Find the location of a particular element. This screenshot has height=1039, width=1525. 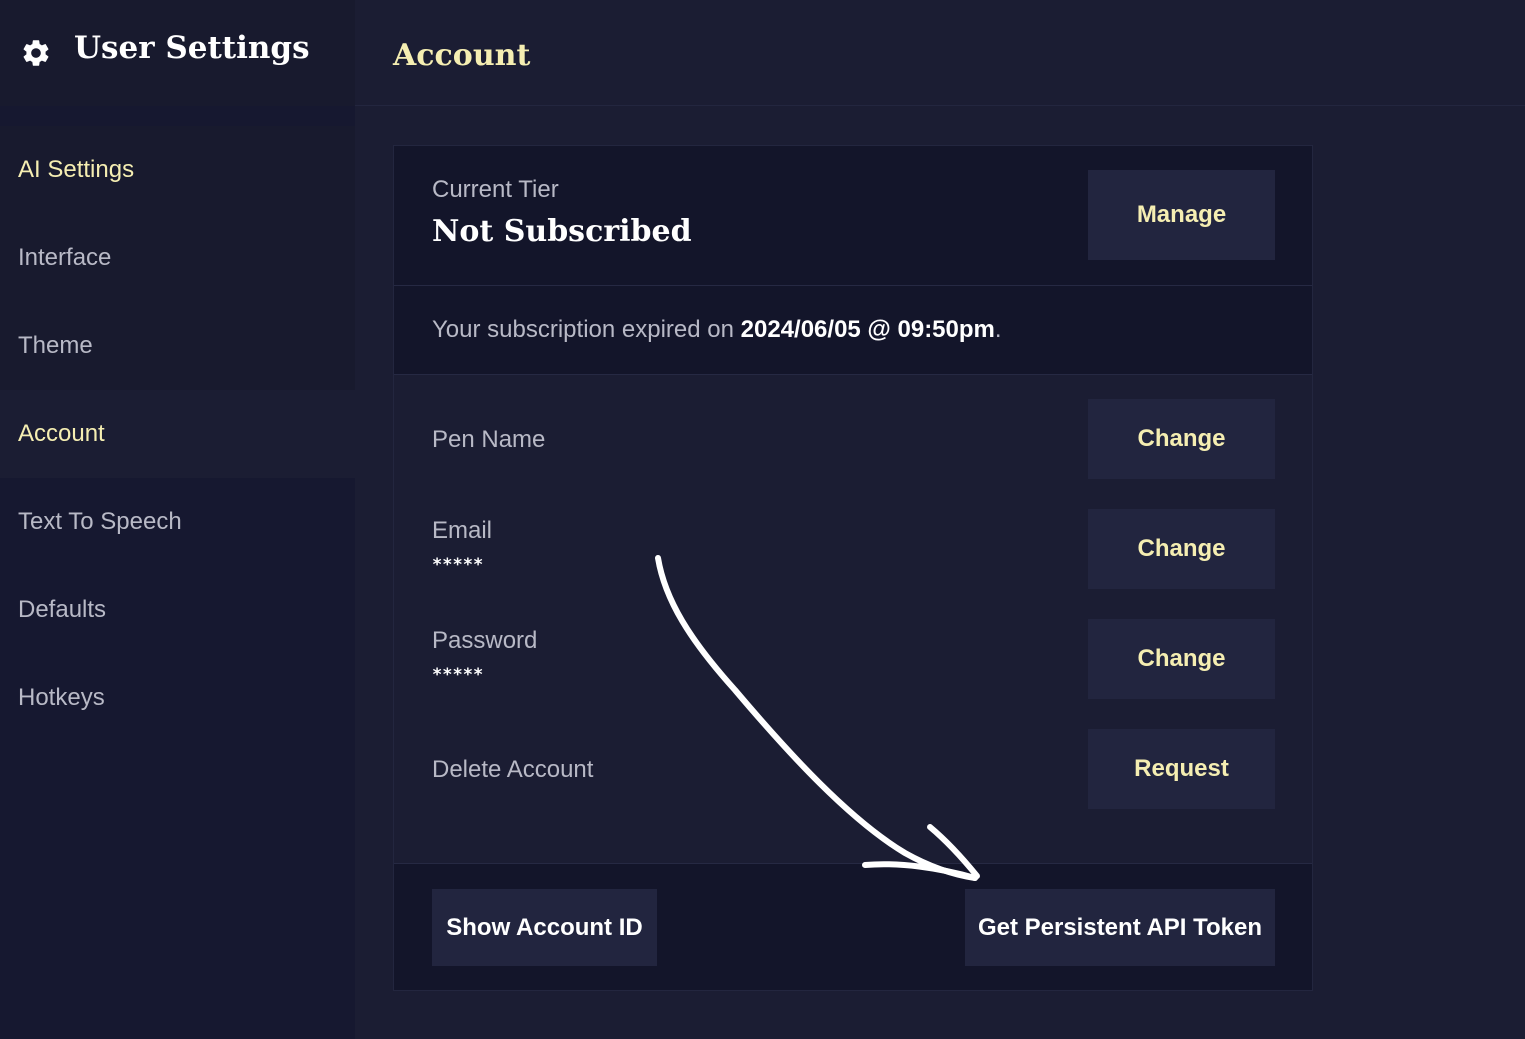

email-label: Email is located at coordinates (462, 530).